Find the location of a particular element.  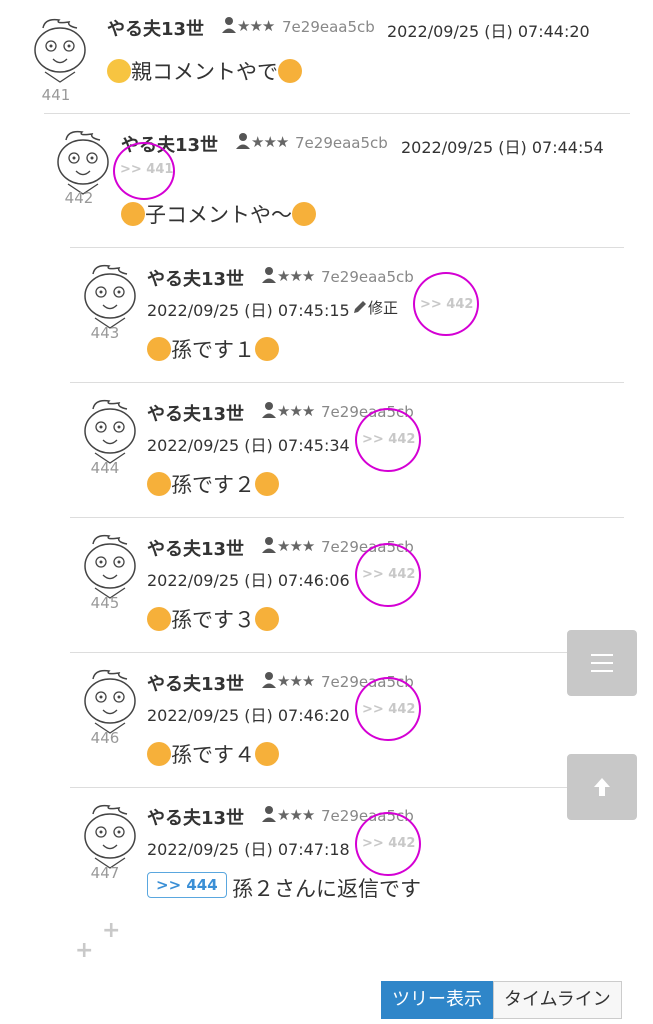

menu-button is located at coordinates (602, 663).